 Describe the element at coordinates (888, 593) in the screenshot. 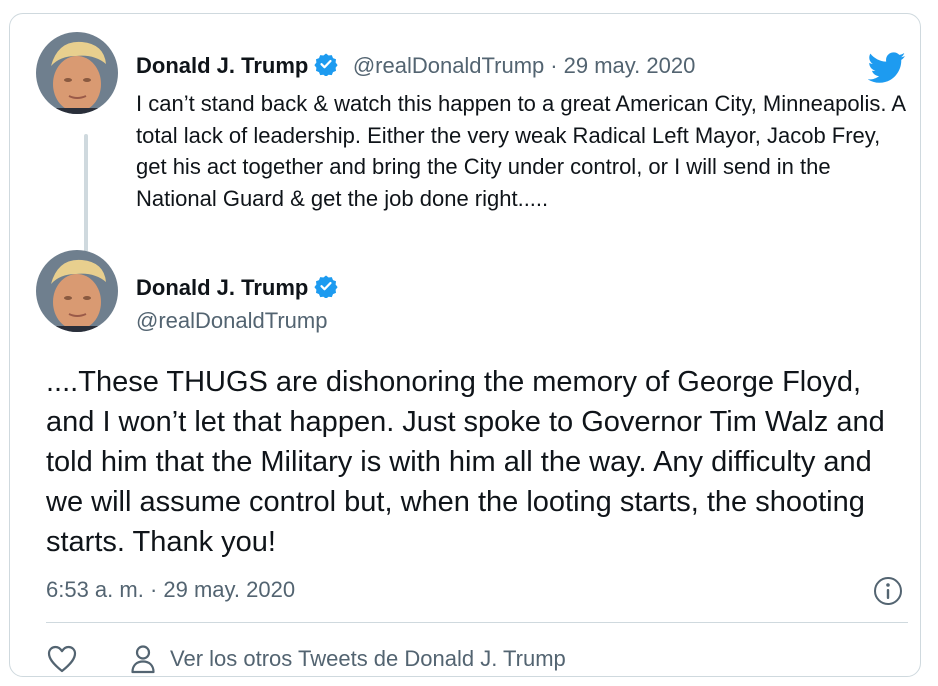

I see `info-icon` at that location.